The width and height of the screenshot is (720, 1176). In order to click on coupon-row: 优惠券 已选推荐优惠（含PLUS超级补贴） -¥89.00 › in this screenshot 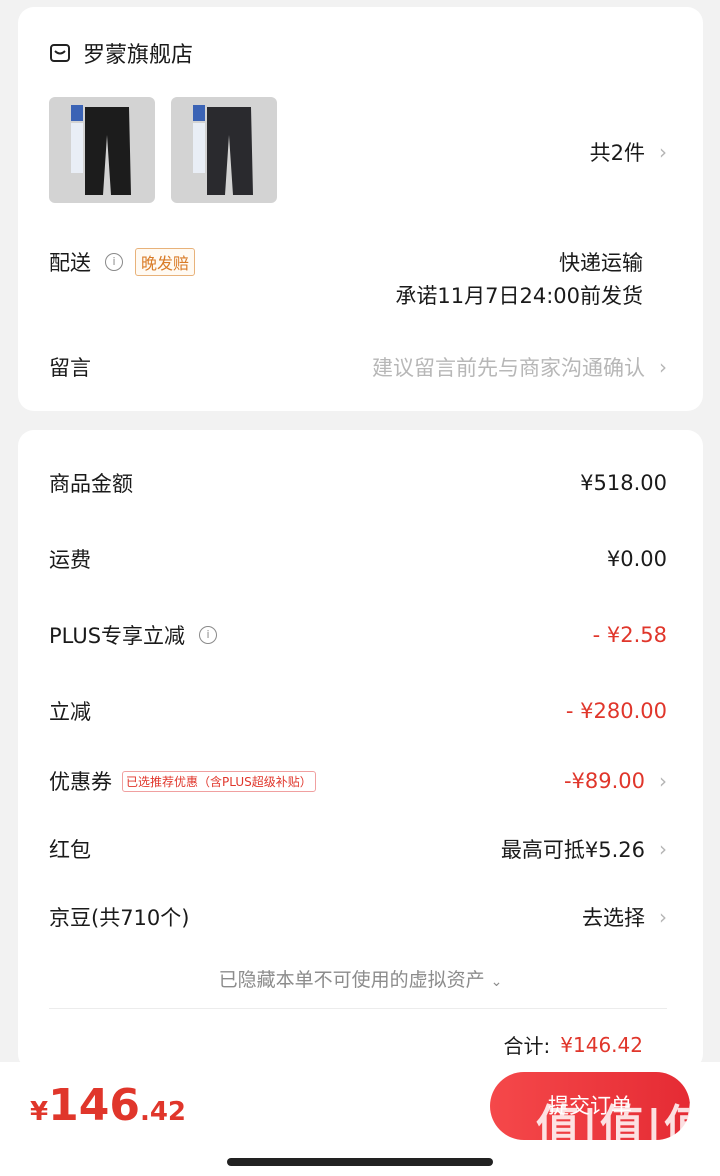, I will do `click(358, 781)`.